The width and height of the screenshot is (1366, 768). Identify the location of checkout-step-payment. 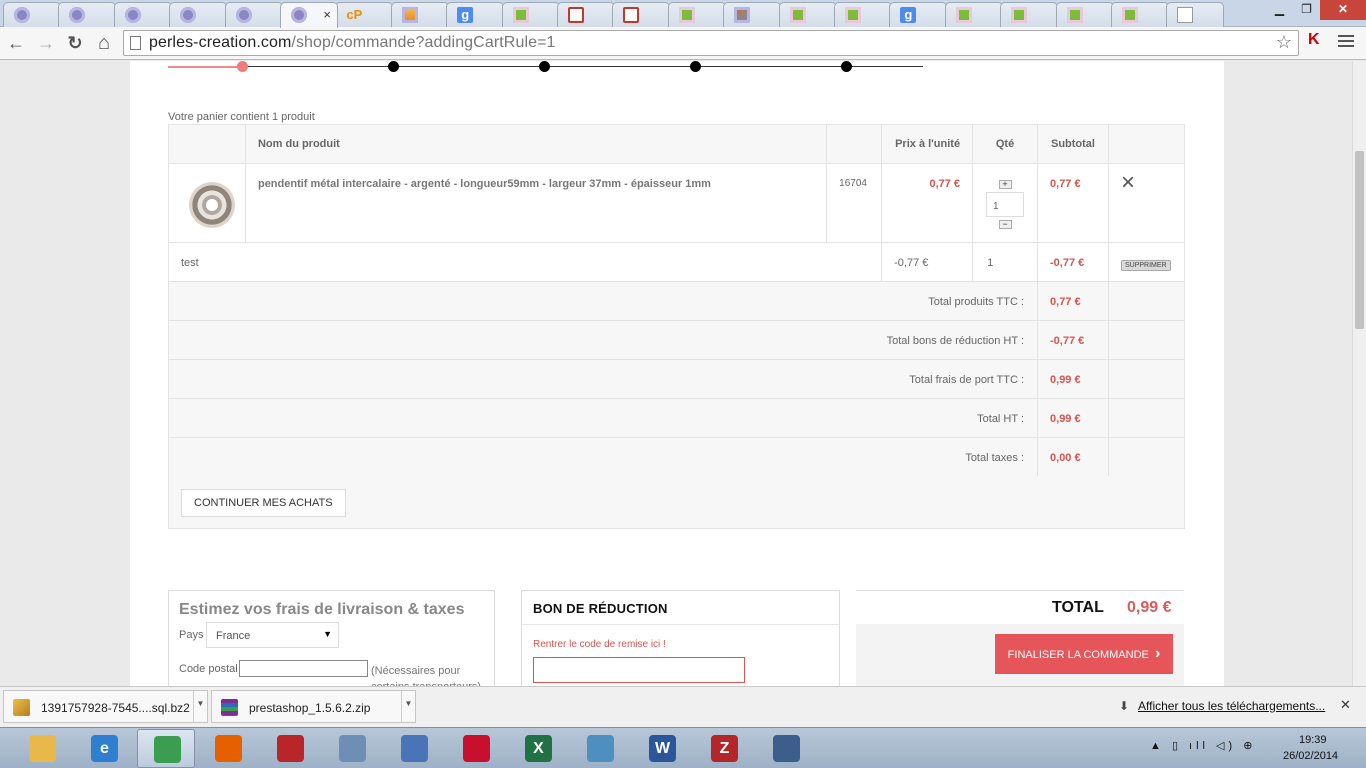
(846, 66).